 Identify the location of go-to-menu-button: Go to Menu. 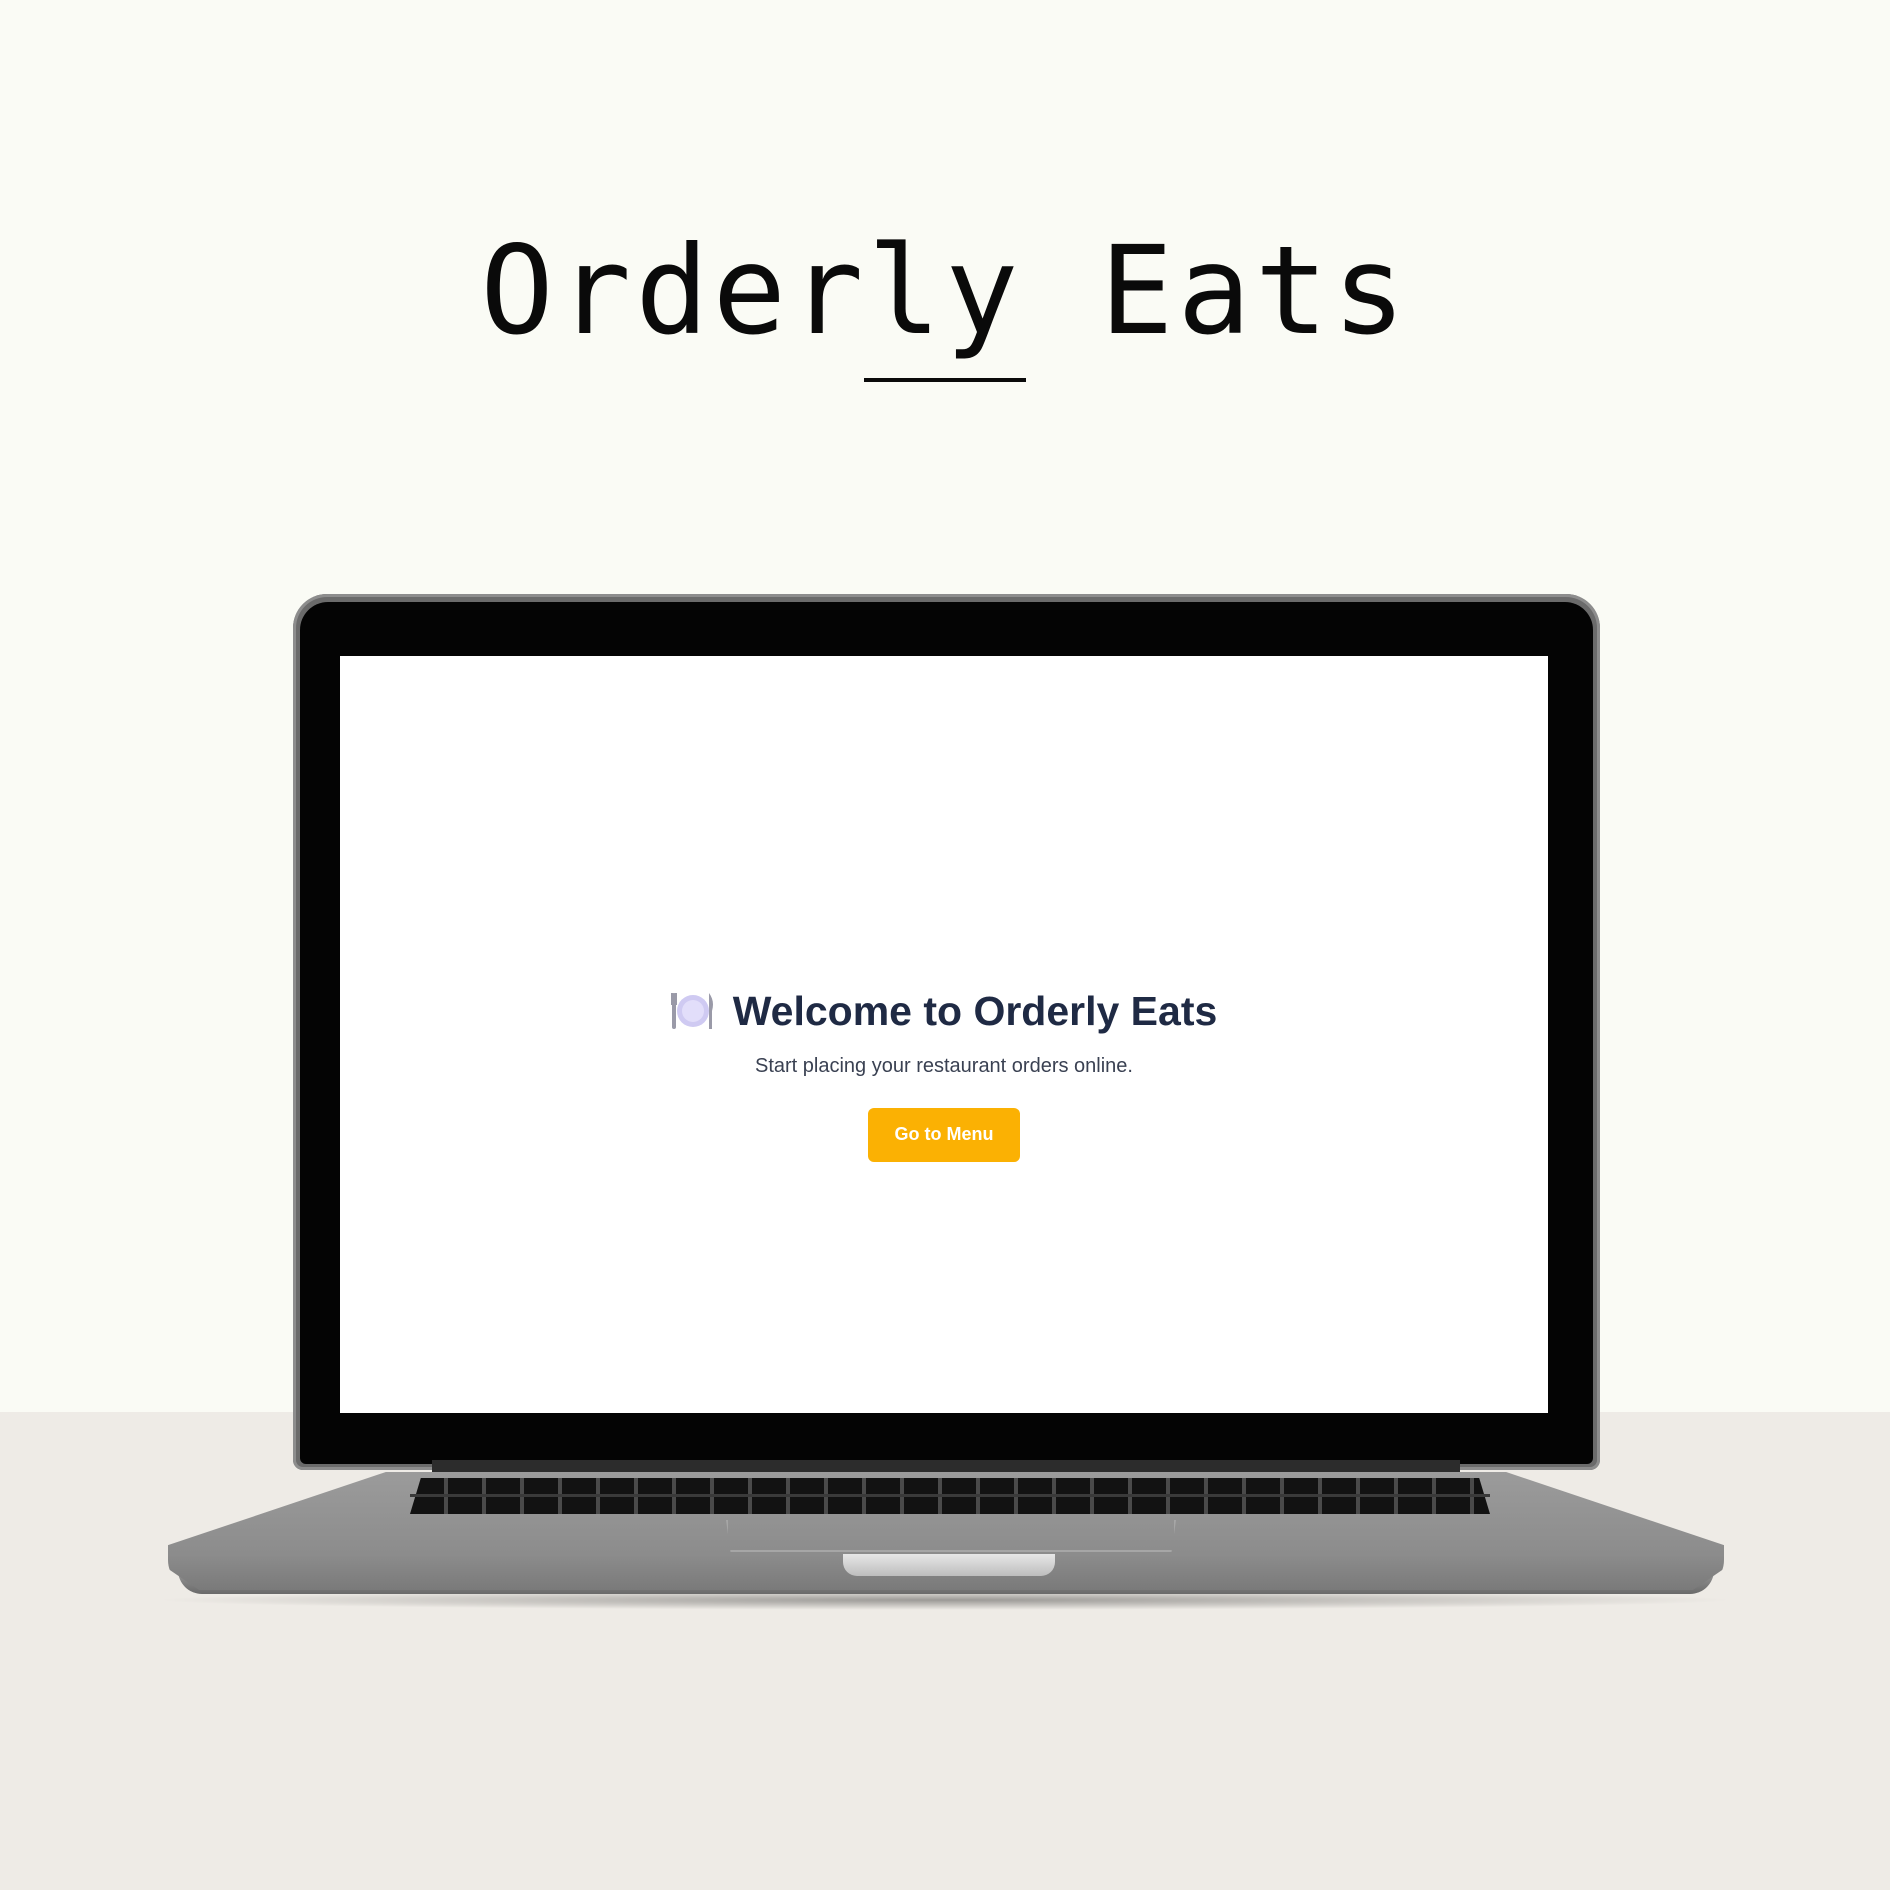
(943, 1134).